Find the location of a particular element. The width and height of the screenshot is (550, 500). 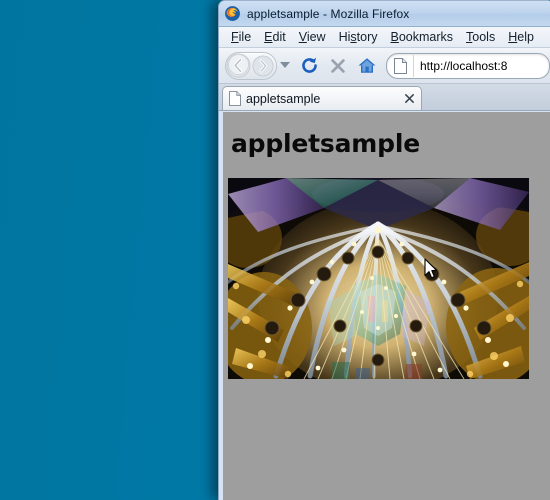

menu-item-bookmarks: Bookmarks is located at coordinates (423, 37).